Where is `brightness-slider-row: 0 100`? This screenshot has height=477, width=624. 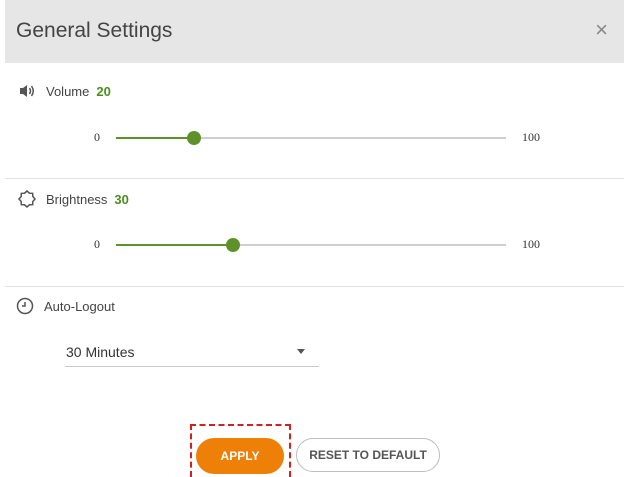 brightness-slider-row: 0 100 is located at coordinates (314, 245).